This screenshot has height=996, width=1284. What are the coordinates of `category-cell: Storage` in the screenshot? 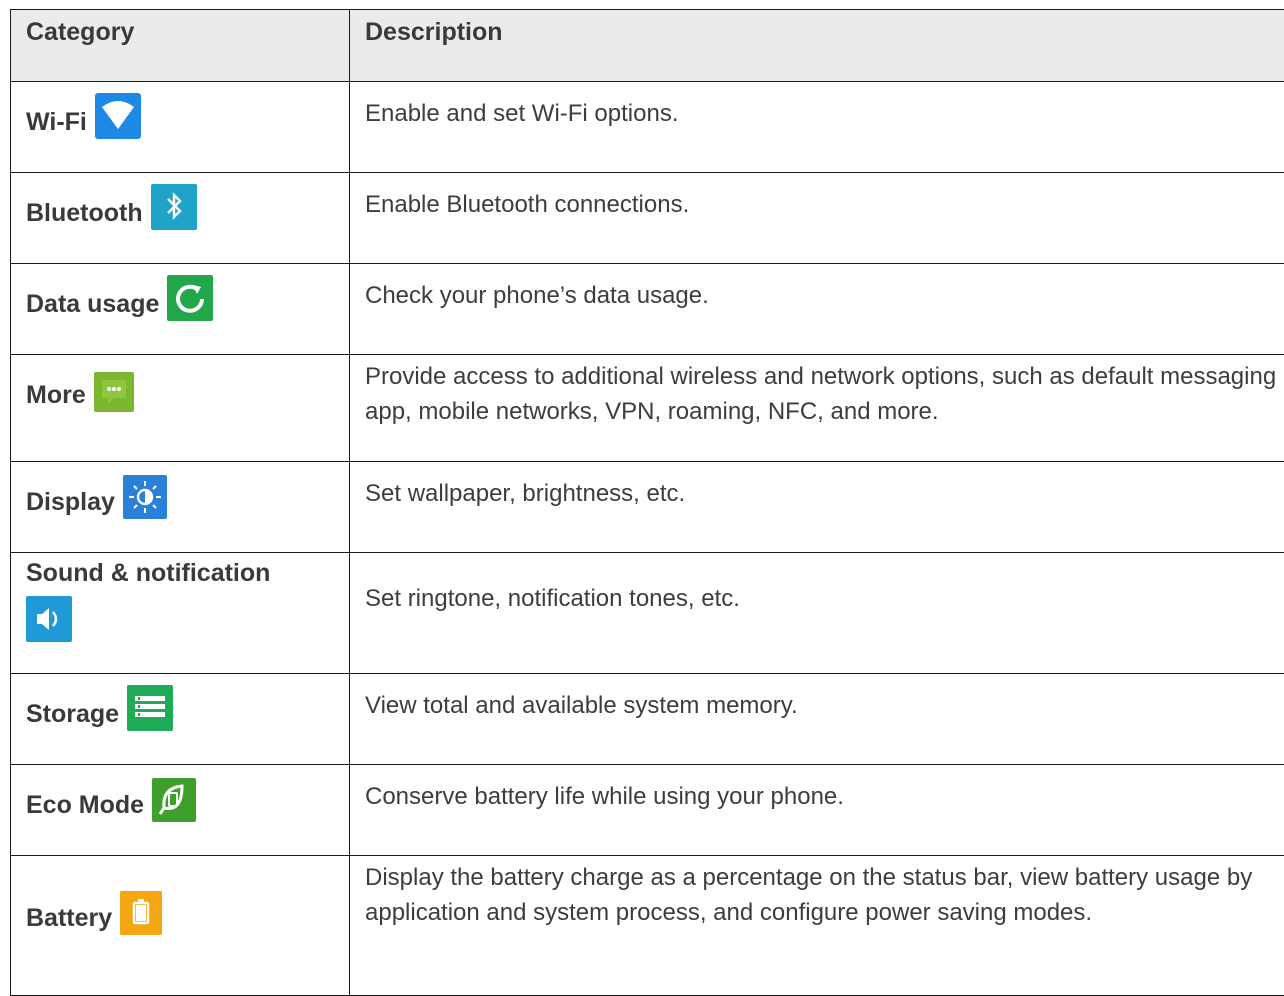 It's located at (180, 719).